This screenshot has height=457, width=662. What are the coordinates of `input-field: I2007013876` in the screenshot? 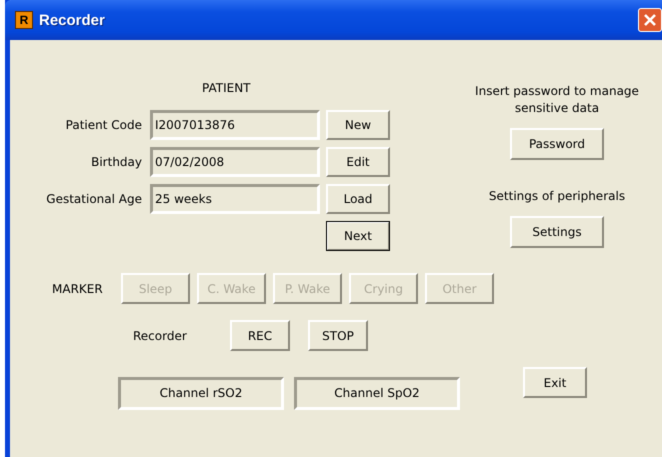 It's located at (235, 125).